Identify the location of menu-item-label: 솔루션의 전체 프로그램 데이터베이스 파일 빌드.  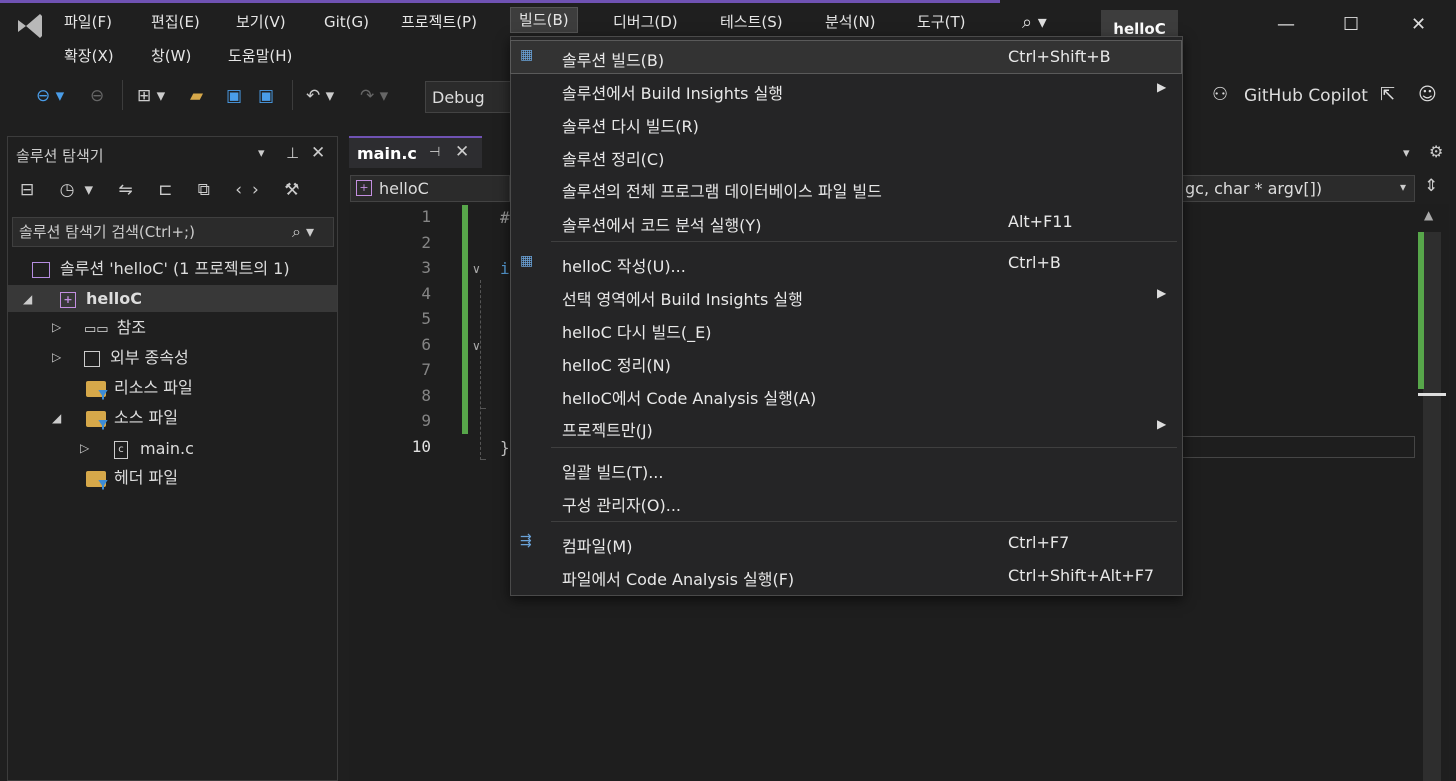
(722, 191).